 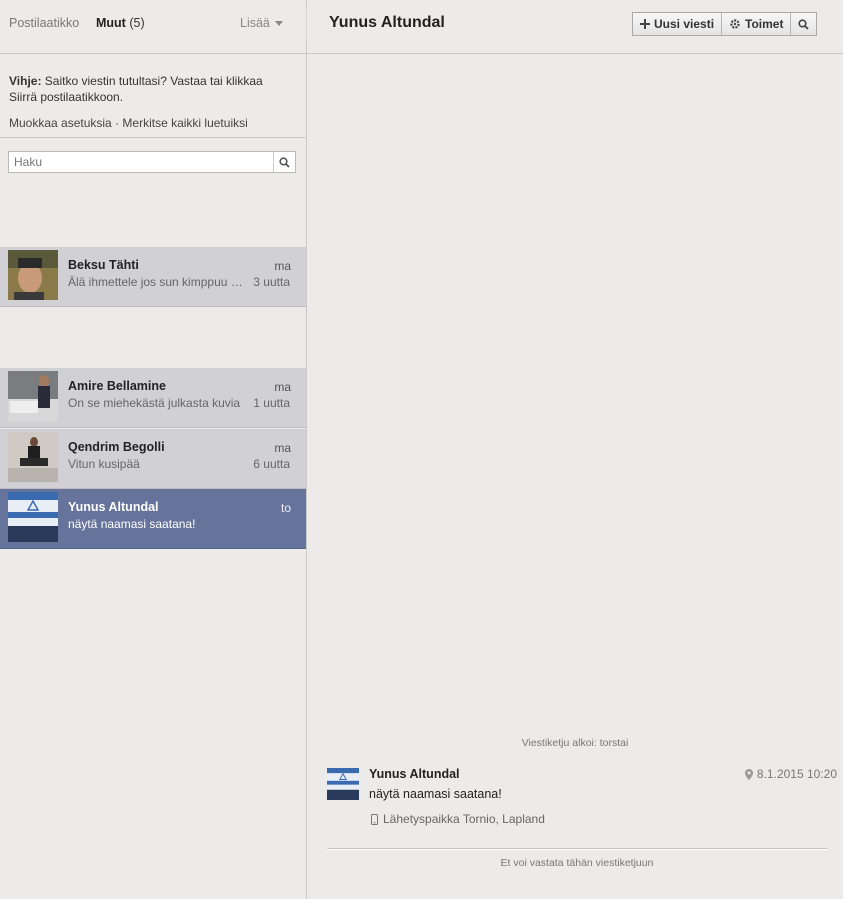 What do you see at coordinates (764, 24) in the screenshot?
I see `actions-label: Toimet` at bounding box center [764, 24].